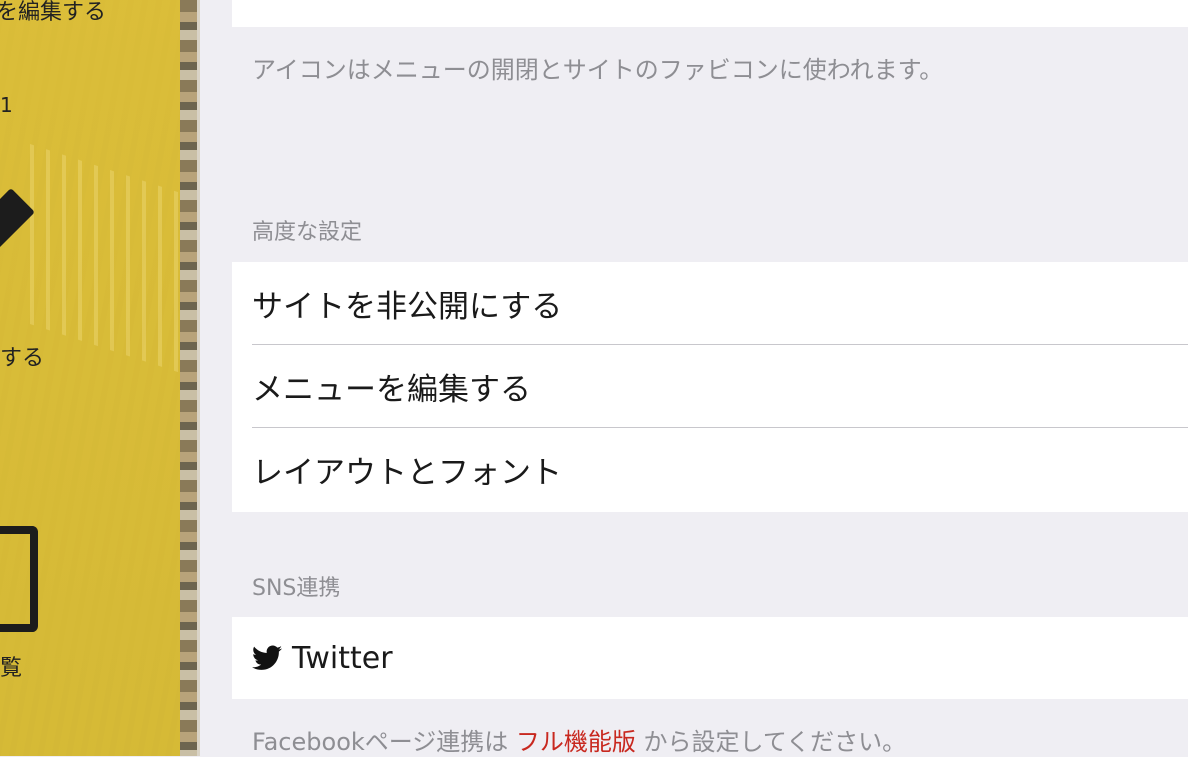 This screenshot has height=757, width=1188. What do you see at coordinates (720, 469) in the screenshot?
I see `layout-and-font-item: レイアウトとフォント` at bounding box center [720, 469].